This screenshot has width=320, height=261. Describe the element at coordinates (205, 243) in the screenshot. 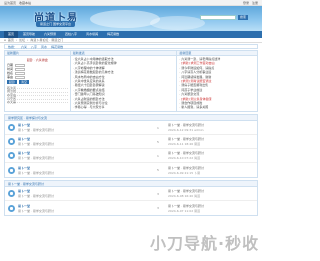

I see `watermark-text: 小刀导航·秒收` at that location.